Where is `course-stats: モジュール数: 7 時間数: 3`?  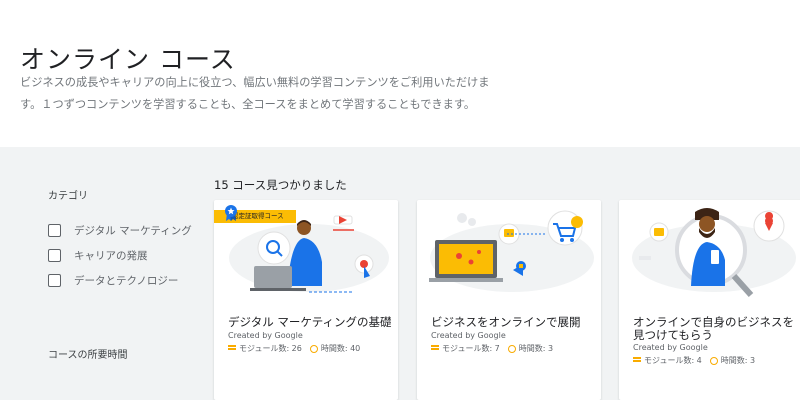 course-stats: モジュール数: 7 時間数: 3 is located at coordinates (492, 348).